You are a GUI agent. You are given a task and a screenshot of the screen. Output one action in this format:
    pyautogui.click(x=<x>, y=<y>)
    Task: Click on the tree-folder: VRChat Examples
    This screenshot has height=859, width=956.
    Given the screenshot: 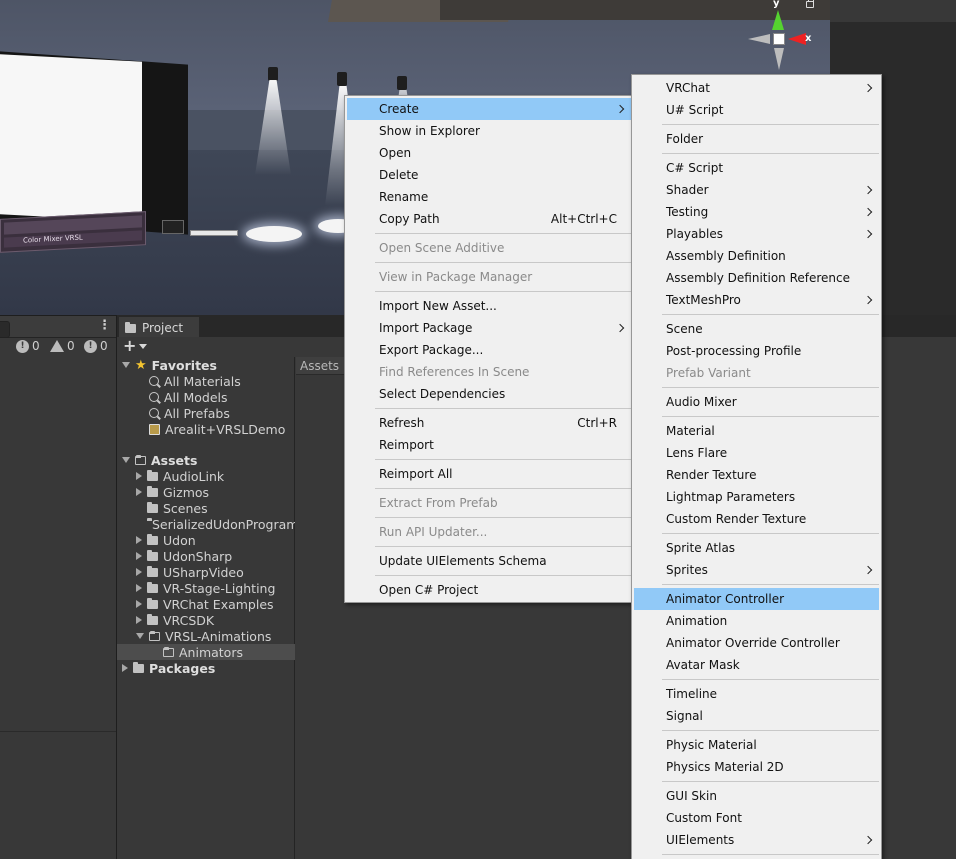 What is the action you would take?
    pyautogui.click(x=206, y=604)
    